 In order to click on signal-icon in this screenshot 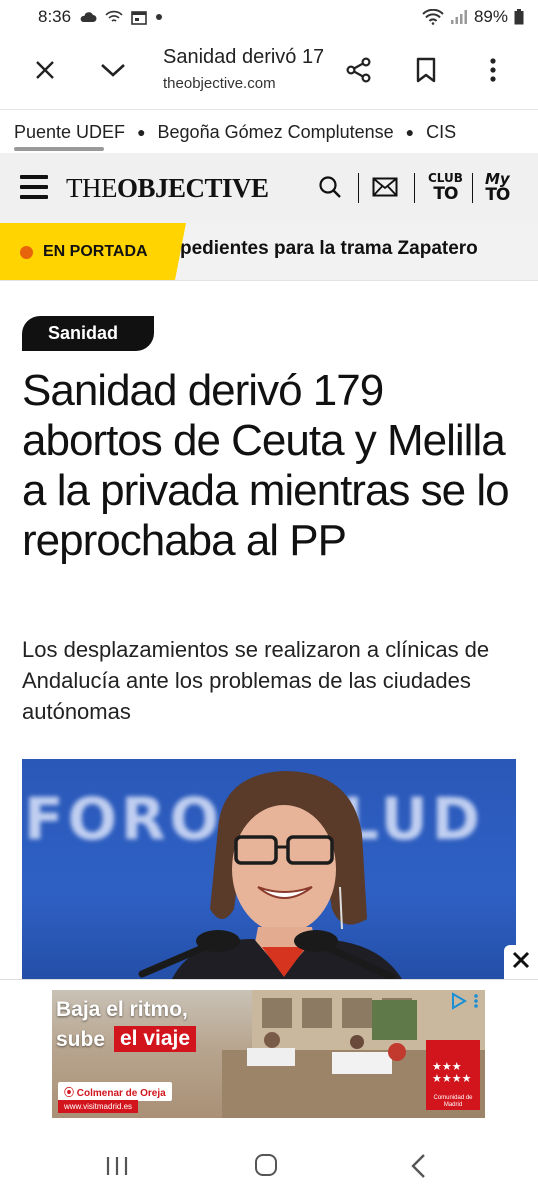, I will do `click(459, 17)`.